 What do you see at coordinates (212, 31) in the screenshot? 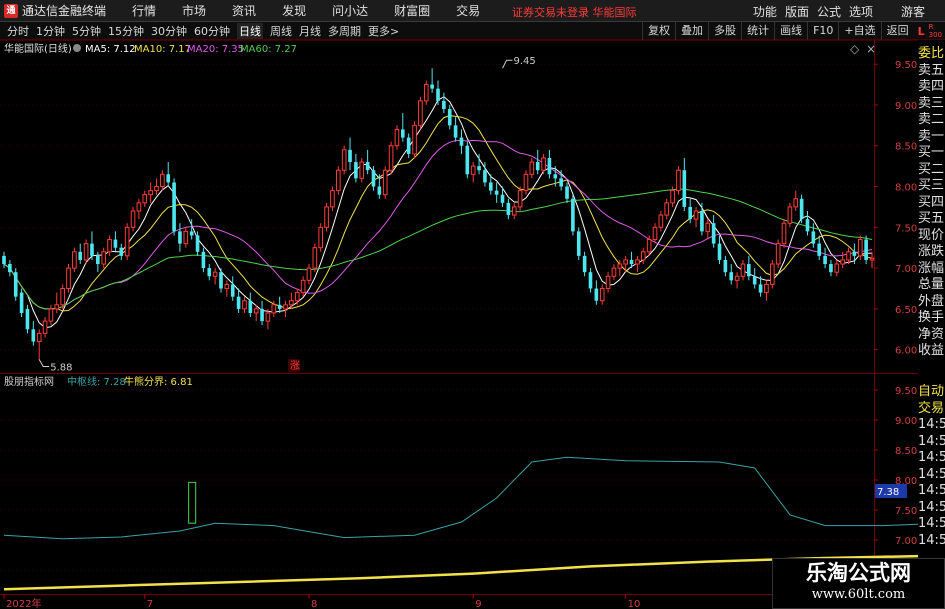
I see `tf-60min: 60分钟` at bounding box center [212, 31].